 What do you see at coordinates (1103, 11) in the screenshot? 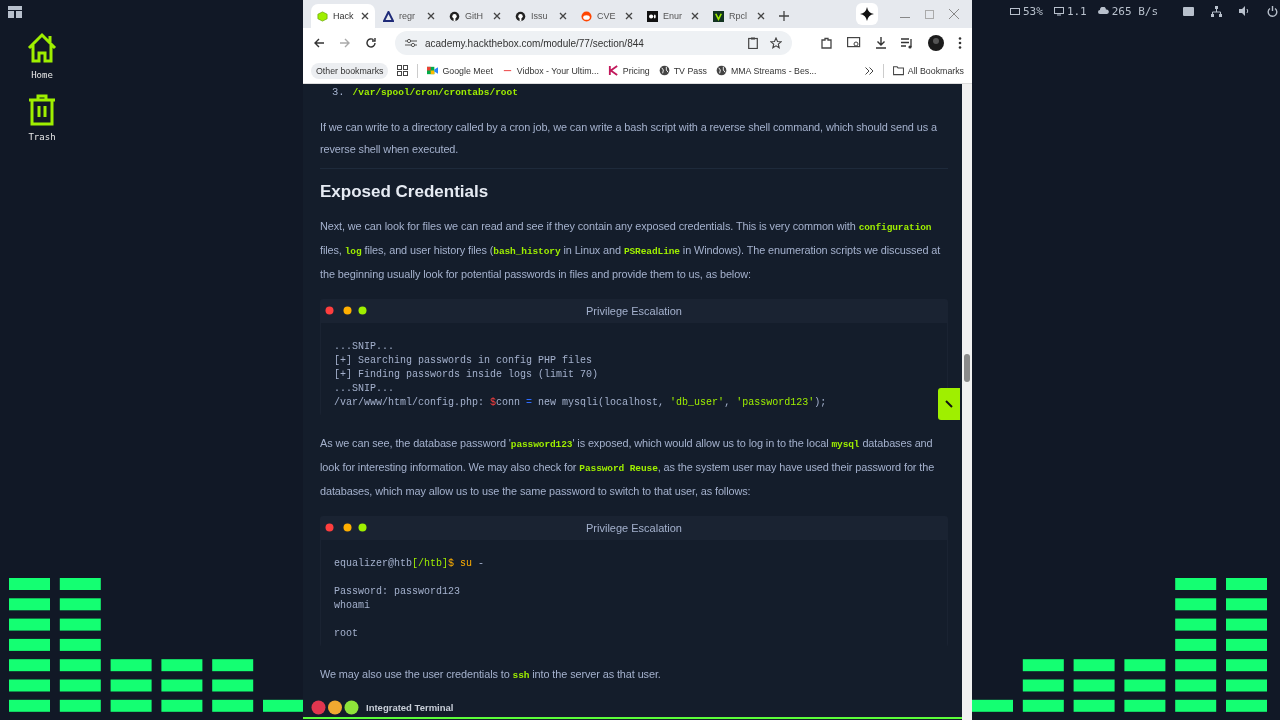
I see `cloud-icon` at bounding box center [1103, 11].